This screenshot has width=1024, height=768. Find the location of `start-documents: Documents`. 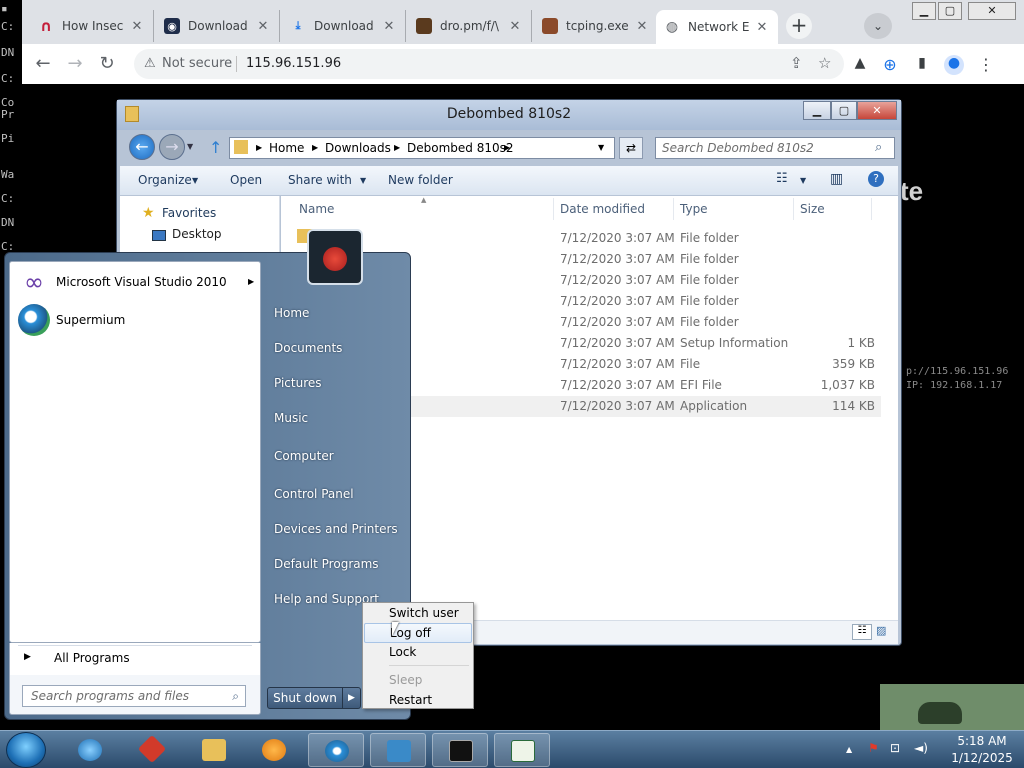

start-documents: Documents is located at coordinates (308, 348).